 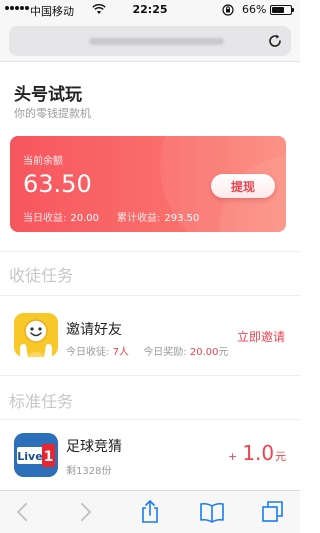 I want to click on page-title: 头号试玩, so click(x=48, y=95).